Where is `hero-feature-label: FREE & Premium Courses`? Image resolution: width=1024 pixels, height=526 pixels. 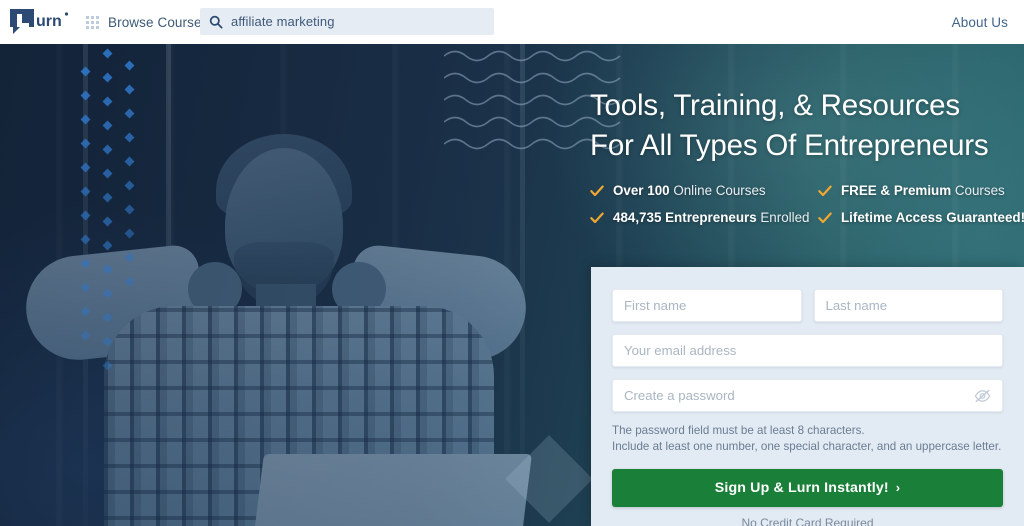
hero-feature-label: FREE & Premium Courses is located at coordinates (923, 190).